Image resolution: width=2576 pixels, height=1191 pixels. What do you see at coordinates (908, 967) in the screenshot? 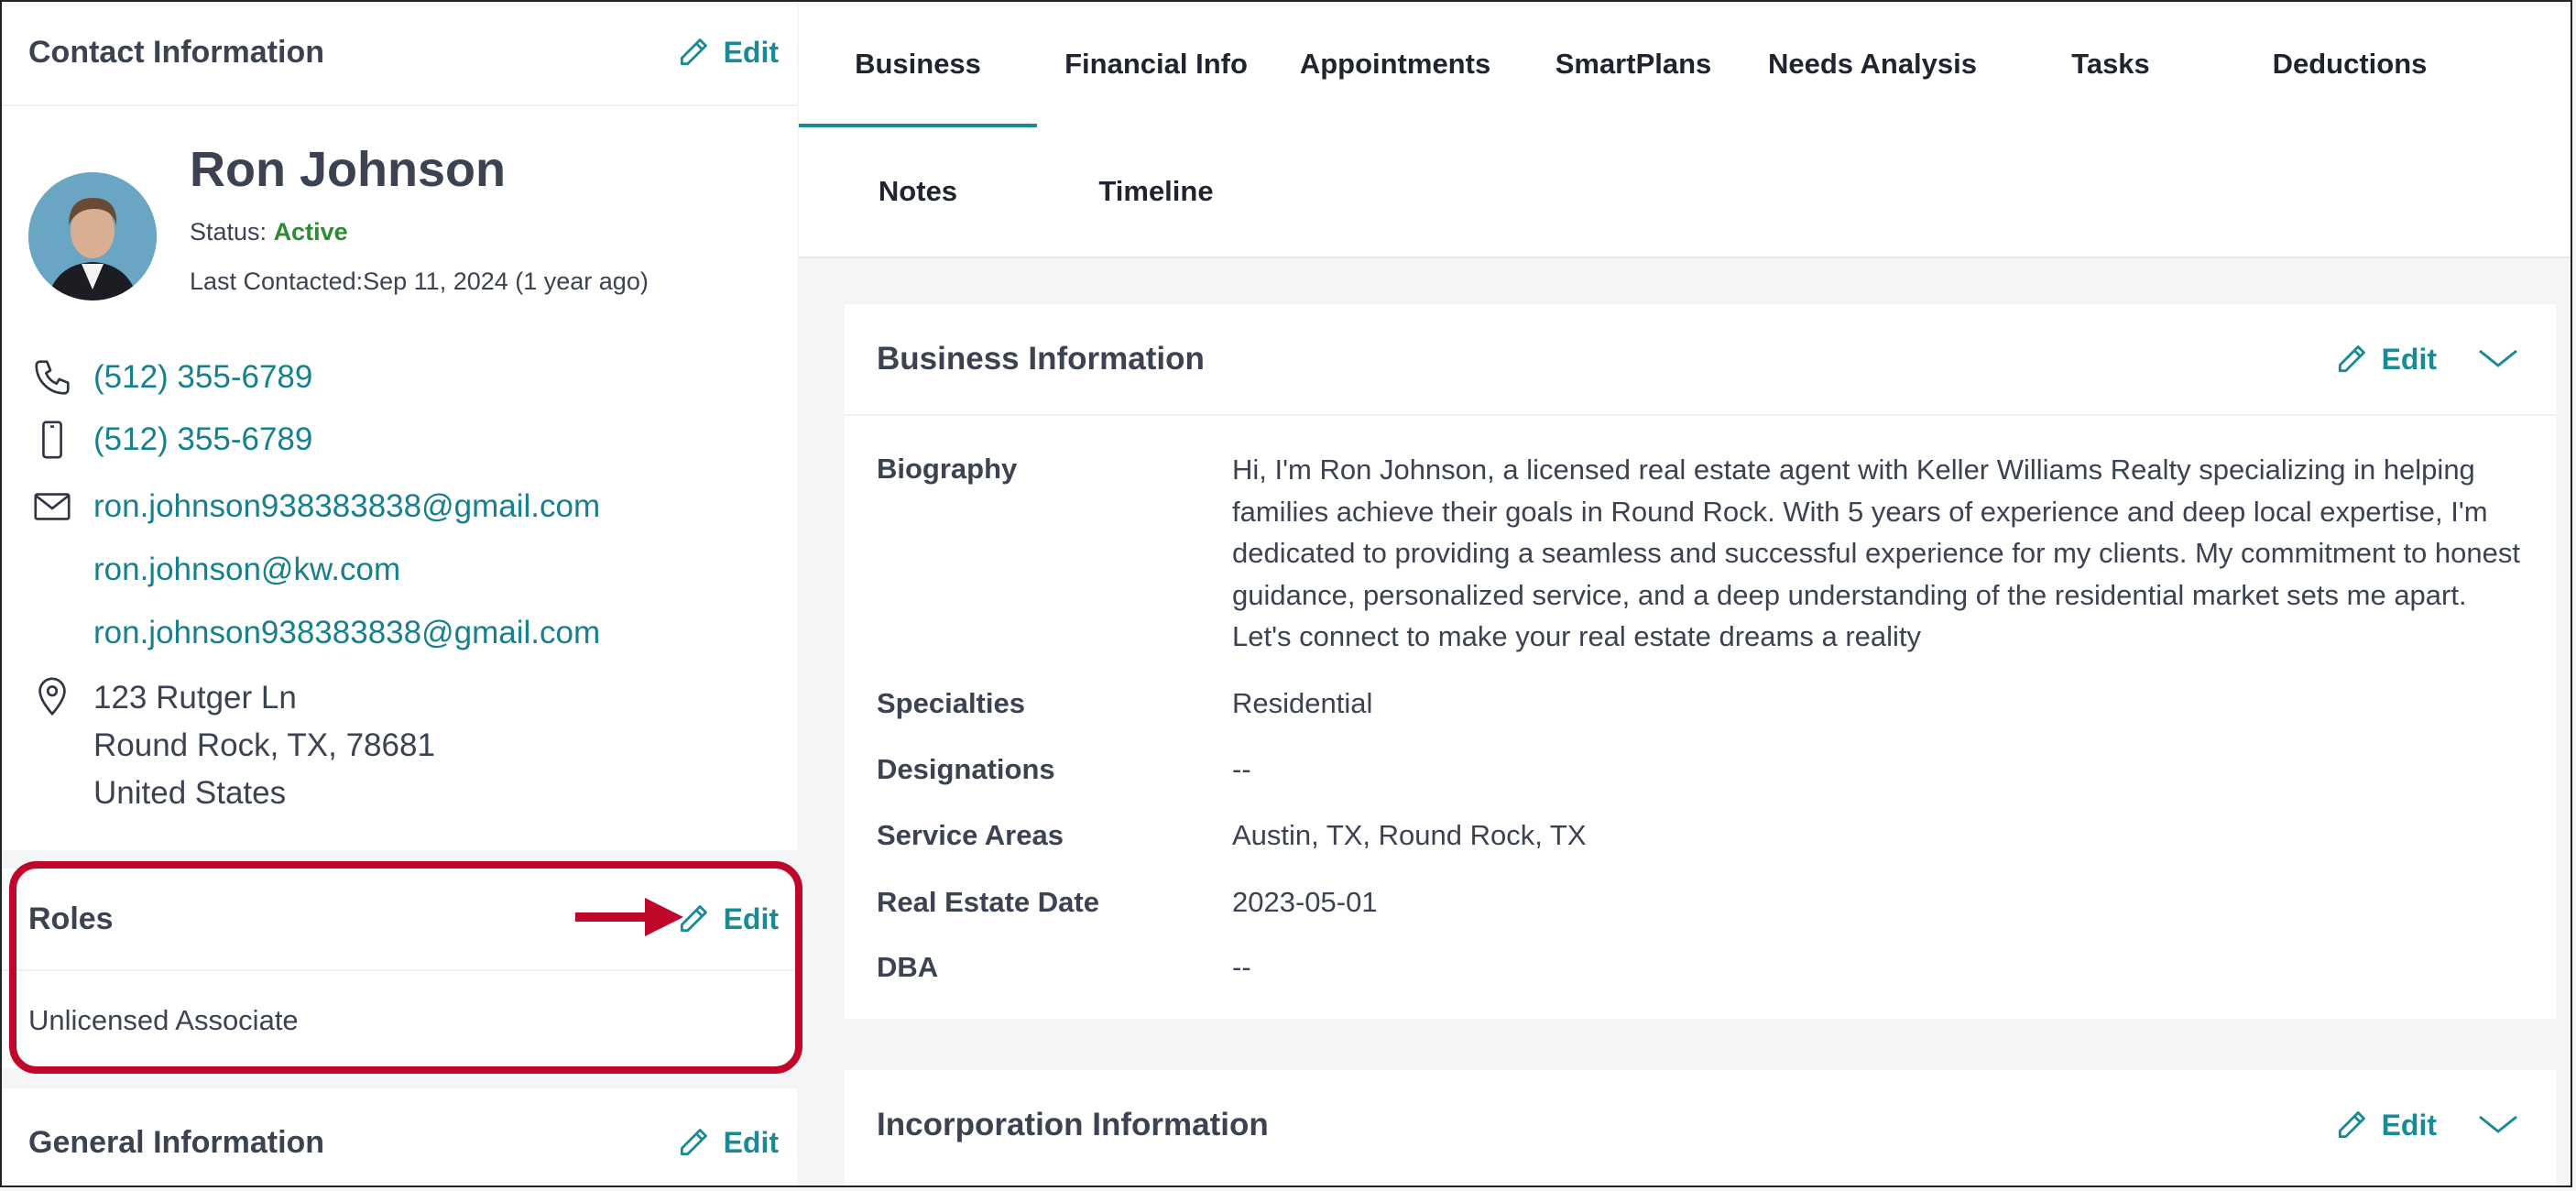
I see `dba-label: DBA` at bounding box center [908, 967].